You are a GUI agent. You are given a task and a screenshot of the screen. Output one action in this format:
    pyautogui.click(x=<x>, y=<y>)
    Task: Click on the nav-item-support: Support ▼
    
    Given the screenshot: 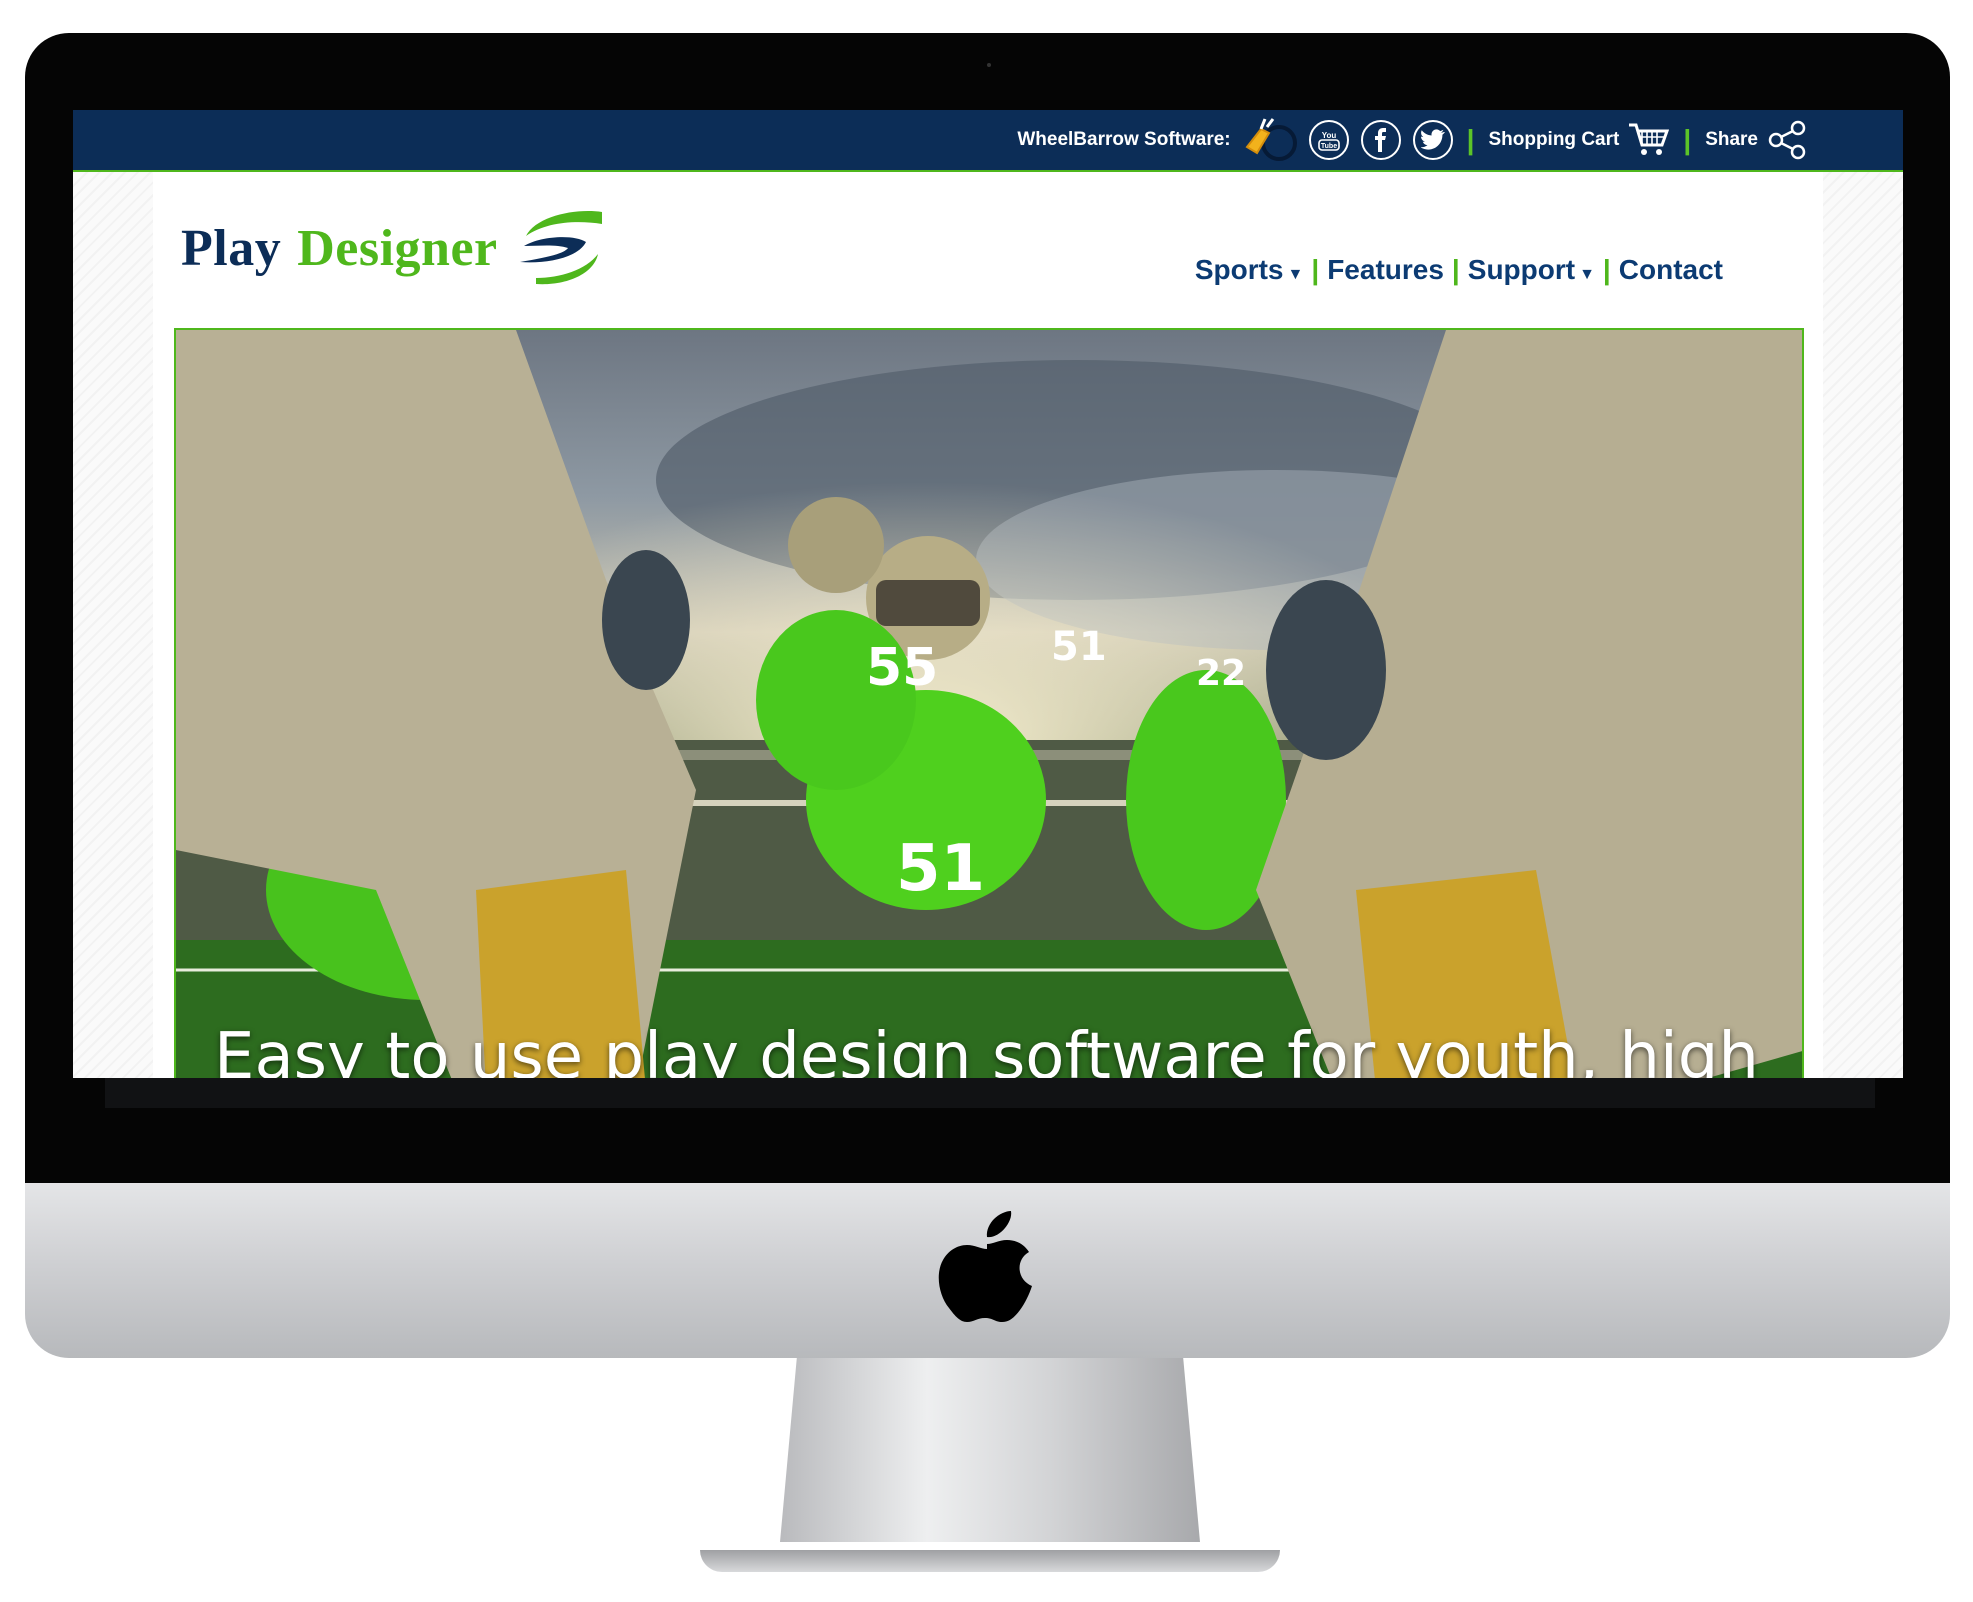 What is the action you would take?
    pyautogui.click(x=1531, y=270)
    